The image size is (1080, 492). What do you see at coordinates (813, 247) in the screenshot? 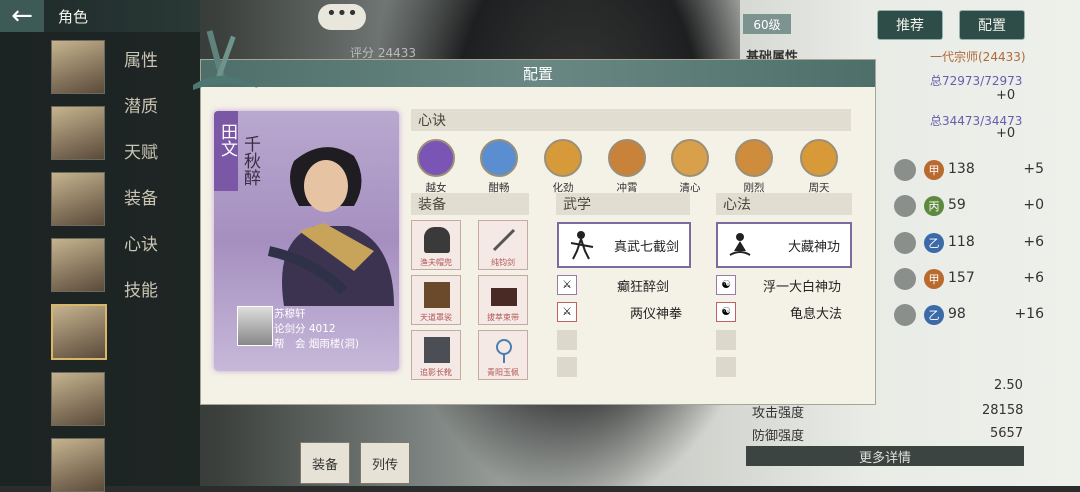
I see `xinfa-main-label: 大藏神功` at bounding box center [813, 247].